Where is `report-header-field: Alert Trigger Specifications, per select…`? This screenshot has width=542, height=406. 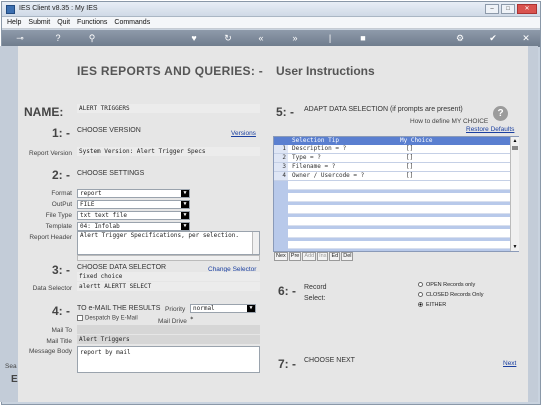 report-header-field: Alert Trigger Specifications, per select… is located at coordinates (168, 243).